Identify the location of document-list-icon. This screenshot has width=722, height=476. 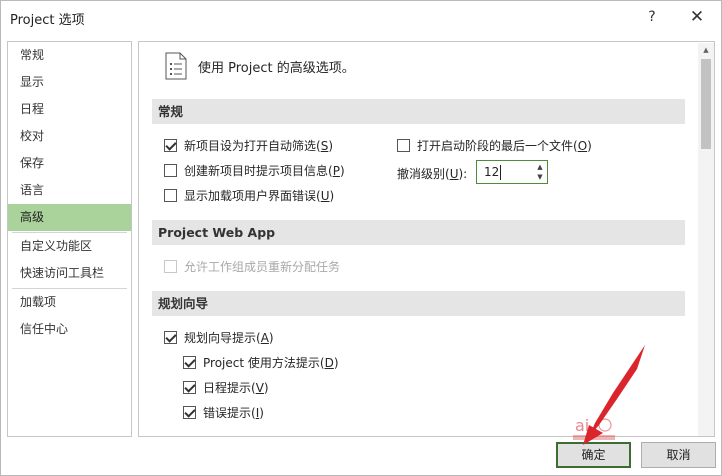
(176, 66).